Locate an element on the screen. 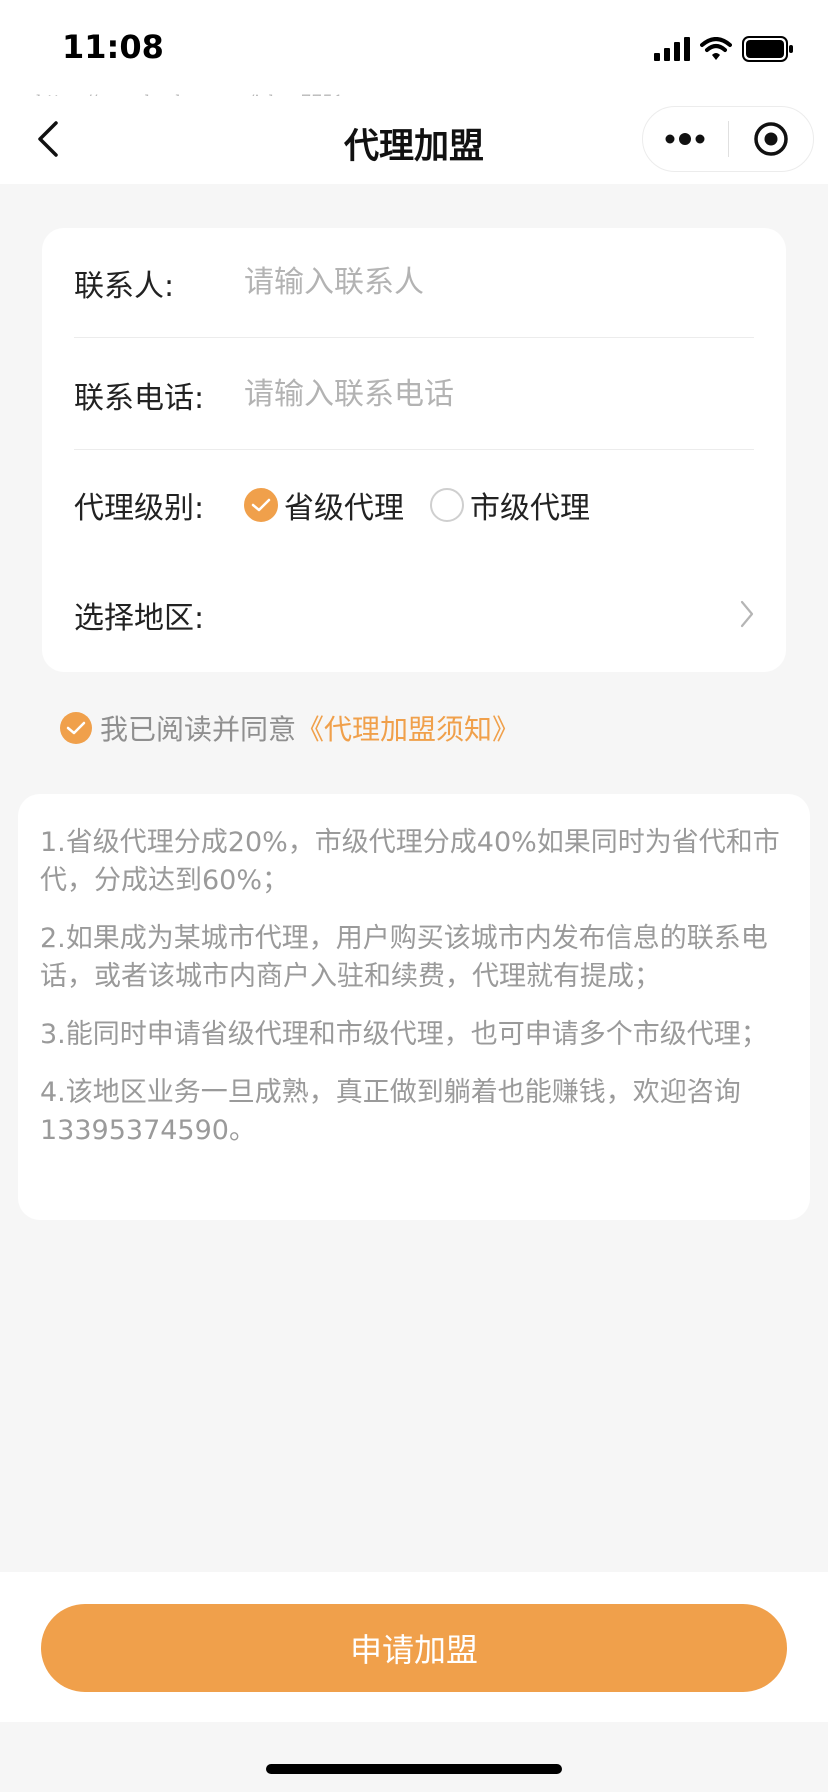  radio-checked-icon is located at coordinates (261, 505).